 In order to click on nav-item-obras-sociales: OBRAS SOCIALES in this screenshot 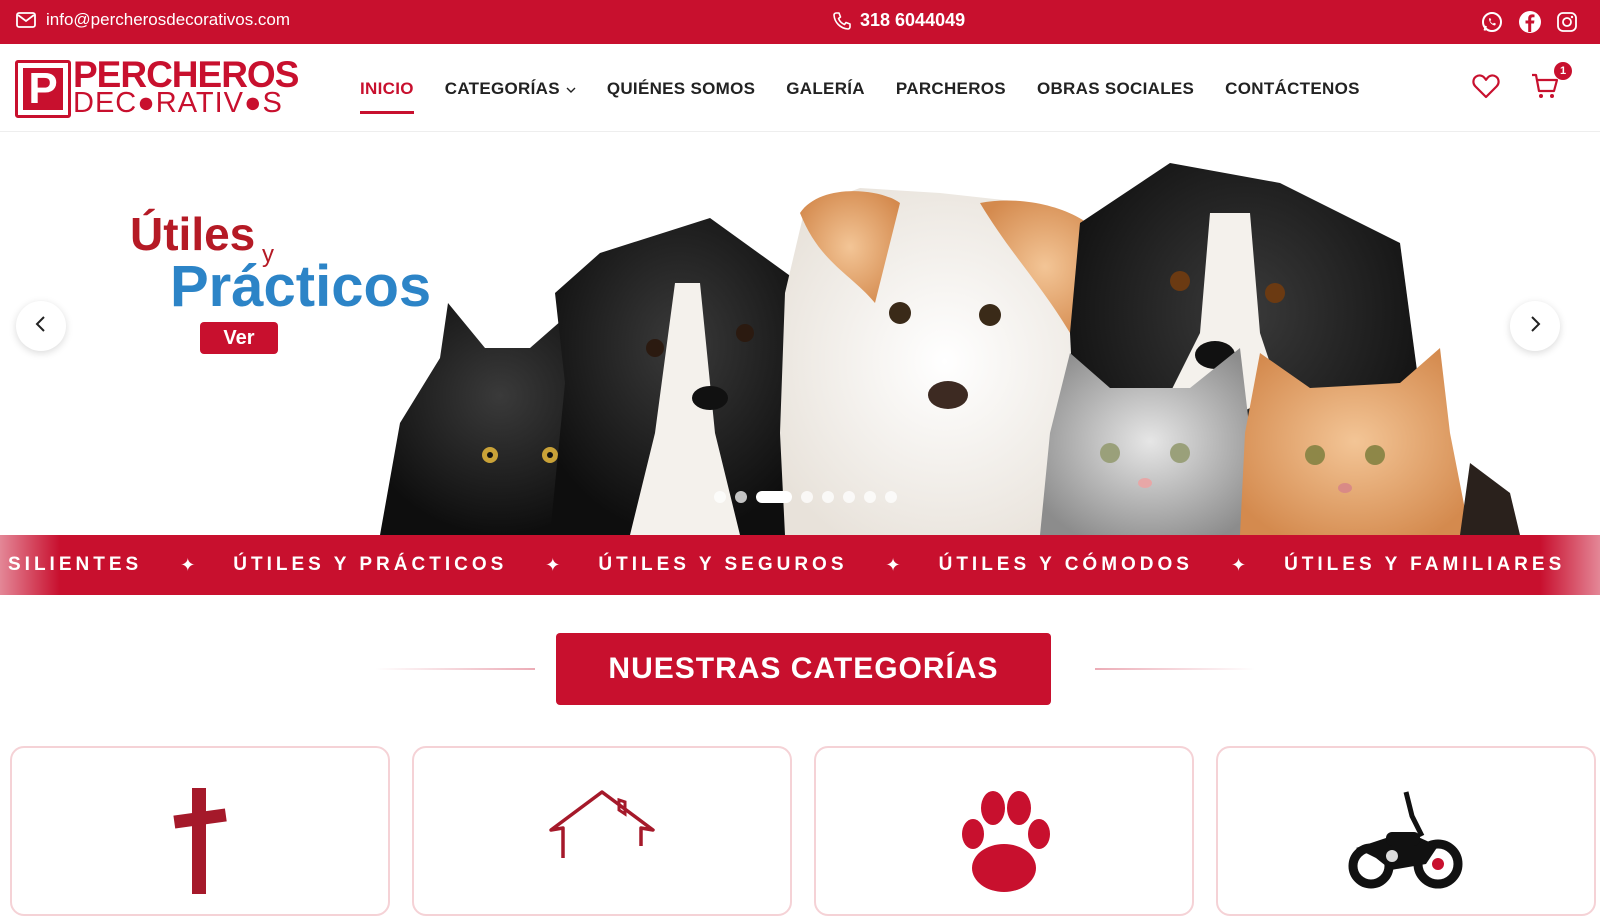, I will do `click(1115, 89)`.